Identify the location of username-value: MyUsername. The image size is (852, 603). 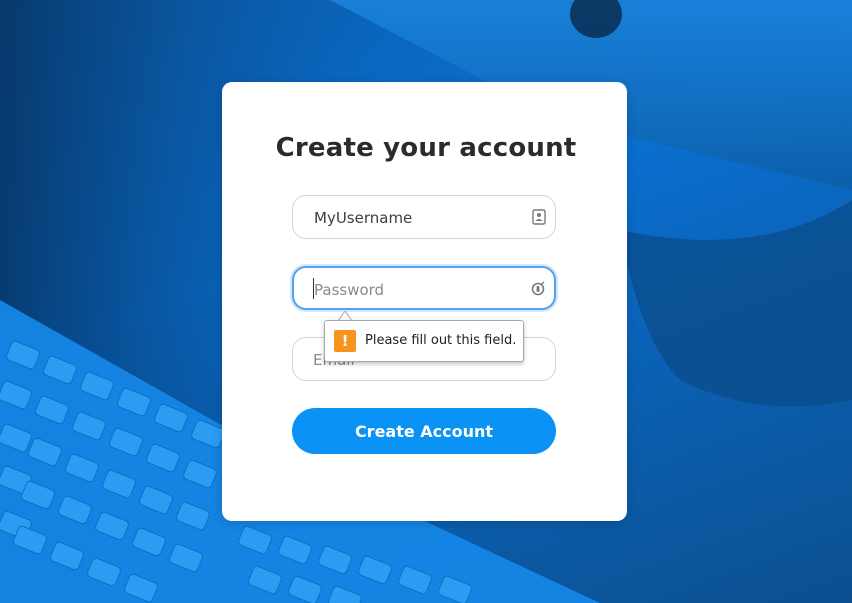
(363, 218).